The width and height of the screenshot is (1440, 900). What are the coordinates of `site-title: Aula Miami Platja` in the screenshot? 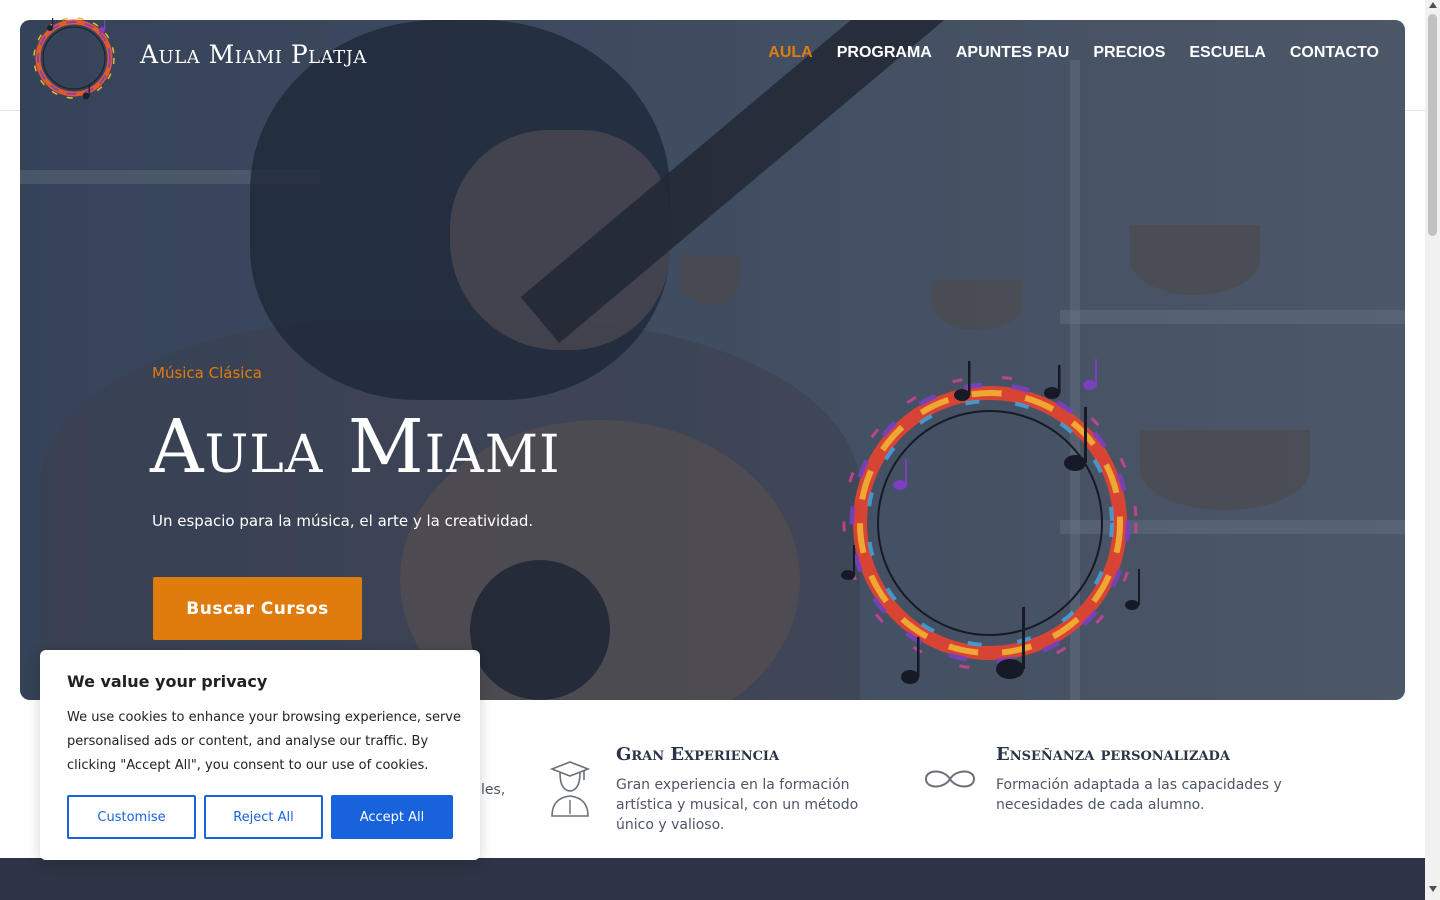 It's located at (253, 54).